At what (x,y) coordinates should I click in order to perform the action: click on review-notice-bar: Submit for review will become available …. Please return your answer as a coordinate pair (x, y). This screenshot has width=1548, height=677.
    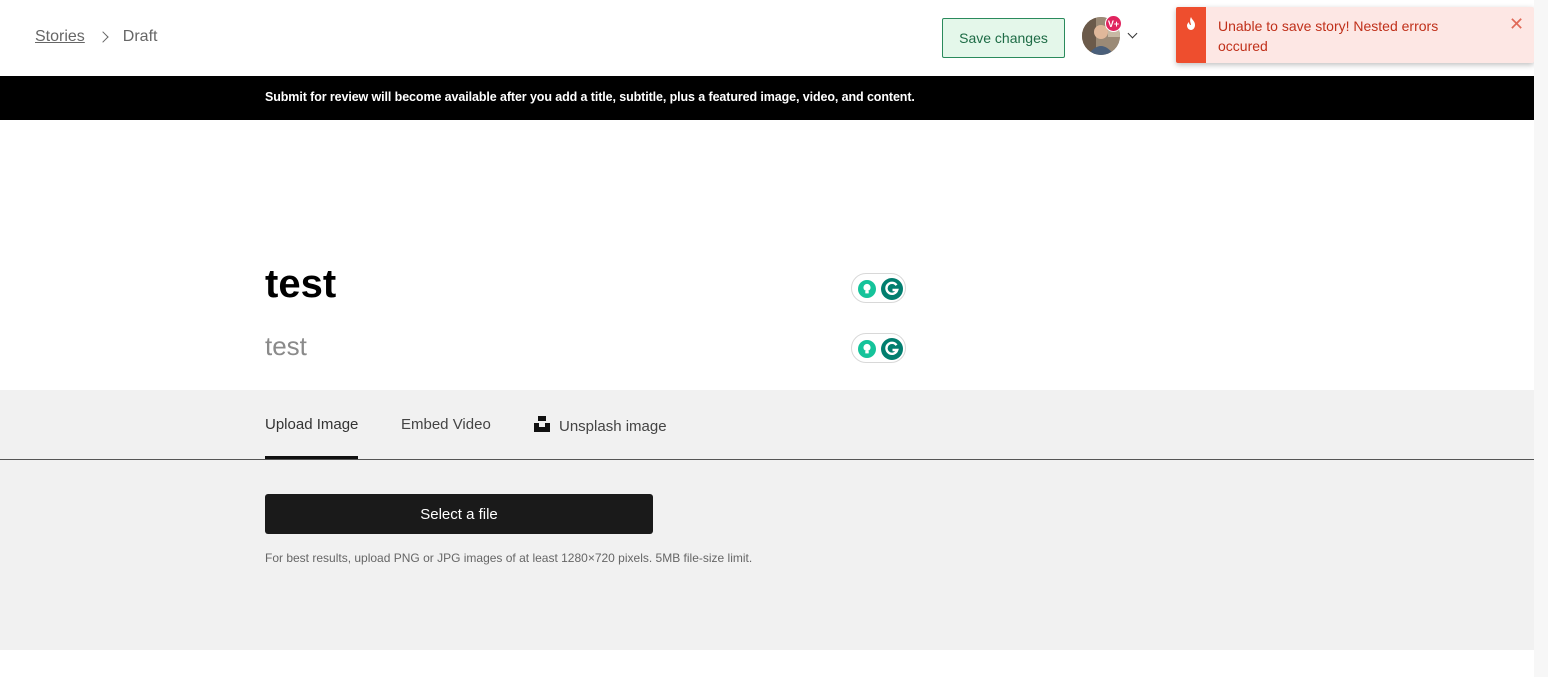
    Looking at the image, I should click on (767, 98).